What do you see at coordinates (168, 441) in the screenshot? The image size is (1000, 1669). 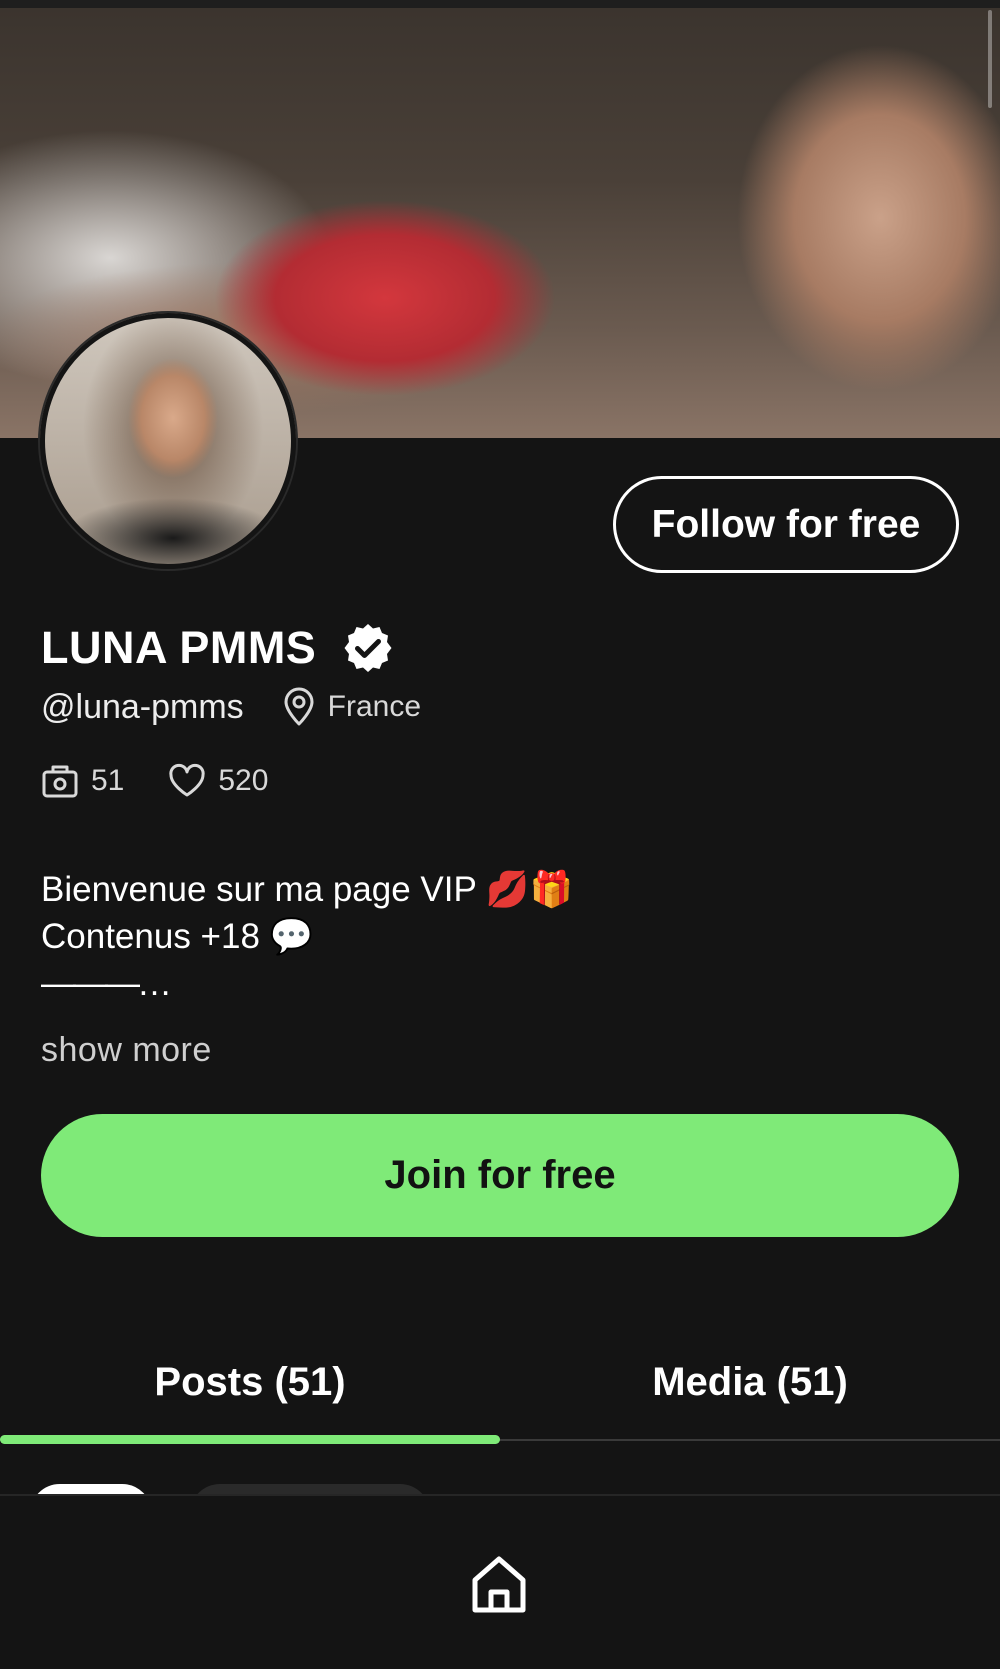 I see `avatar` at bounding box center [168, 441].